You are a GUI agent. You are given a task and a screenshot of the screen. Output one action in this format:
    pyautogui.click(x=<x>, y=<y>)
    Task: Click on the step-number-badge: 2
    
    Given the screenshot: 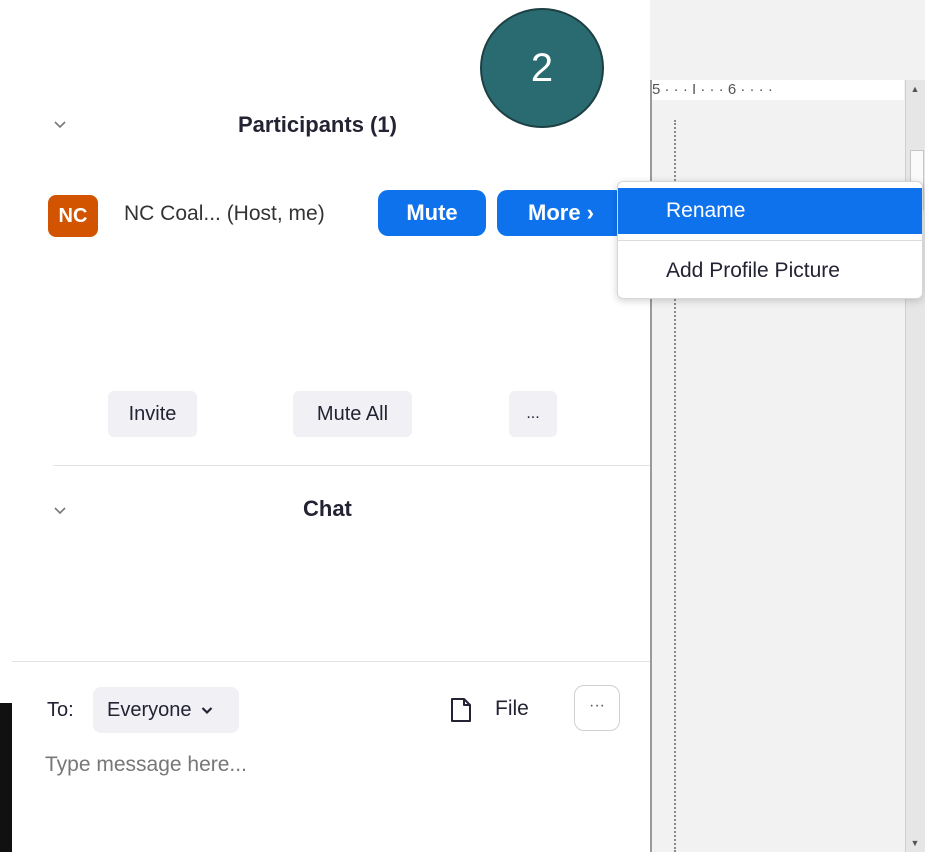 What is the action you would take?
    pyautogui.click(x=542, y=68)
    